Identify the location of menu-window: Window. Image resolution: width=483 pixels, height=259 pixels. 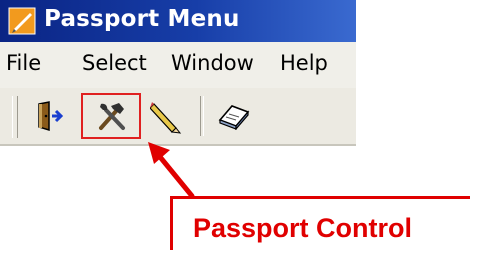
(212, 63).